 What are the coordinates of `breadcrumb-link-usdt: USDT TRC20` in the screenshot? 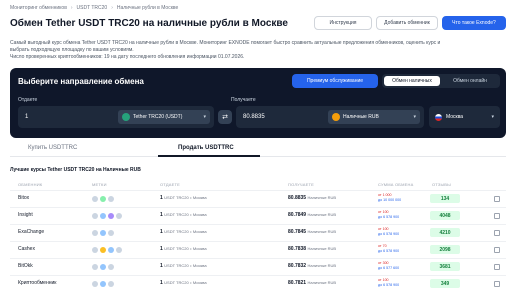 It's located at (92, 8).